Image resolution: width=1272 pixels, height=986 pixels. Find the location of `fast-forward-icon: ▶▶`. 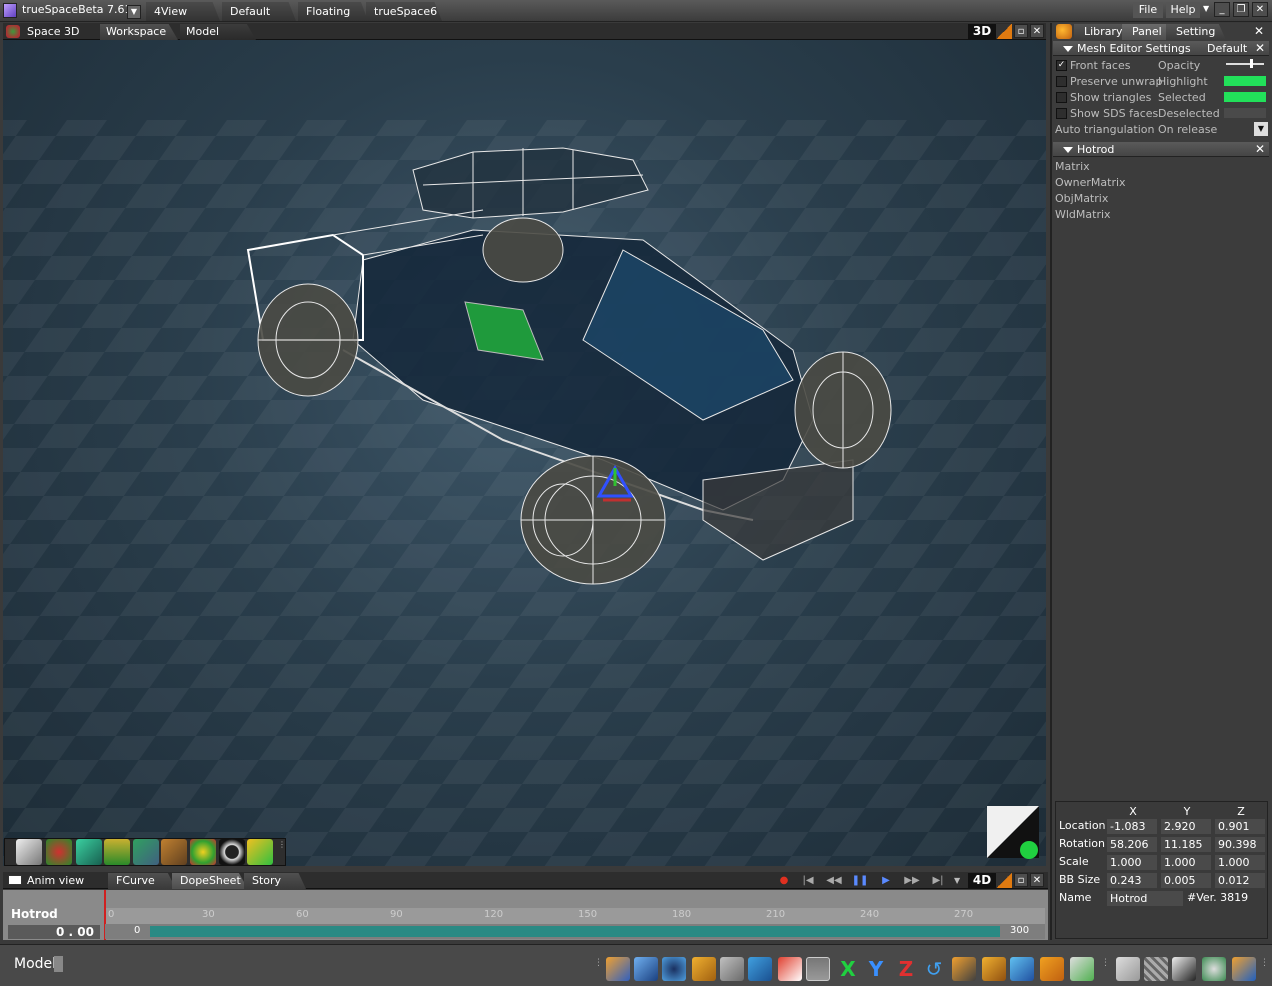

fast-forward-icon: ▶▶ is located at coordinates (912, 880).